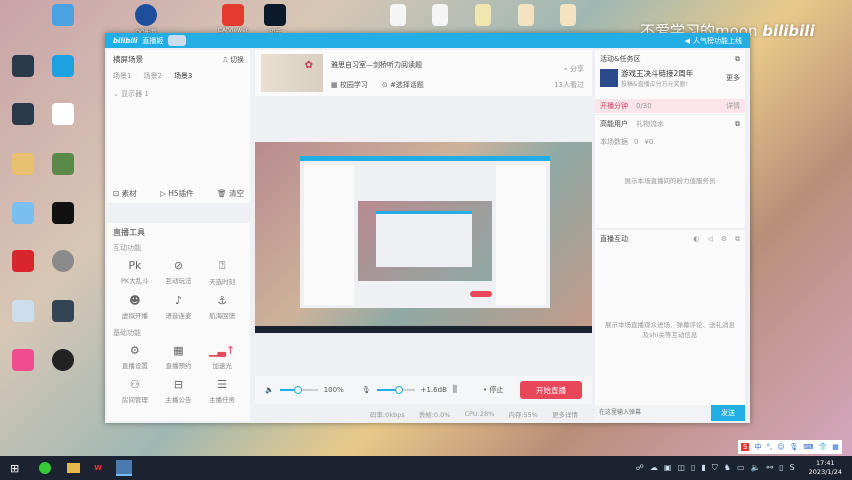 This screenshot has height=480, width=852. Describe the element at coordinates (650, 124) in the screenshot. I see `tab-gift-flow: 礼物流水` at that location.